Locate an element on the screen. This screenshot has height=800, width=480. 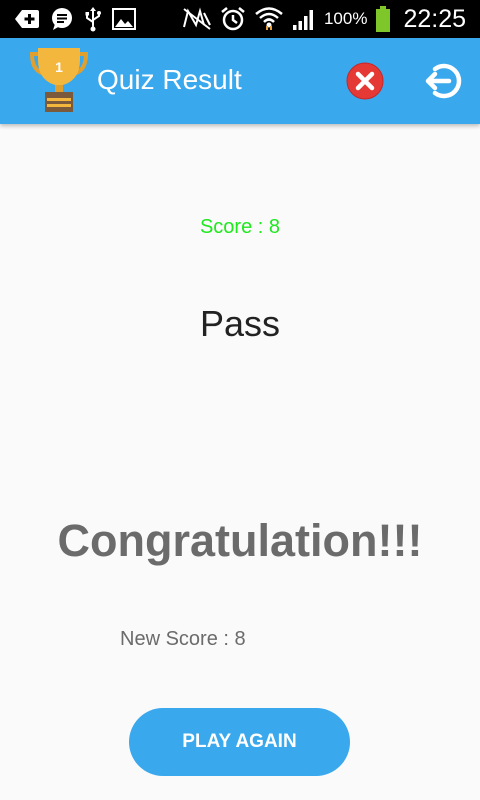
svg-text: 1 is located at coordinates (59, 67).